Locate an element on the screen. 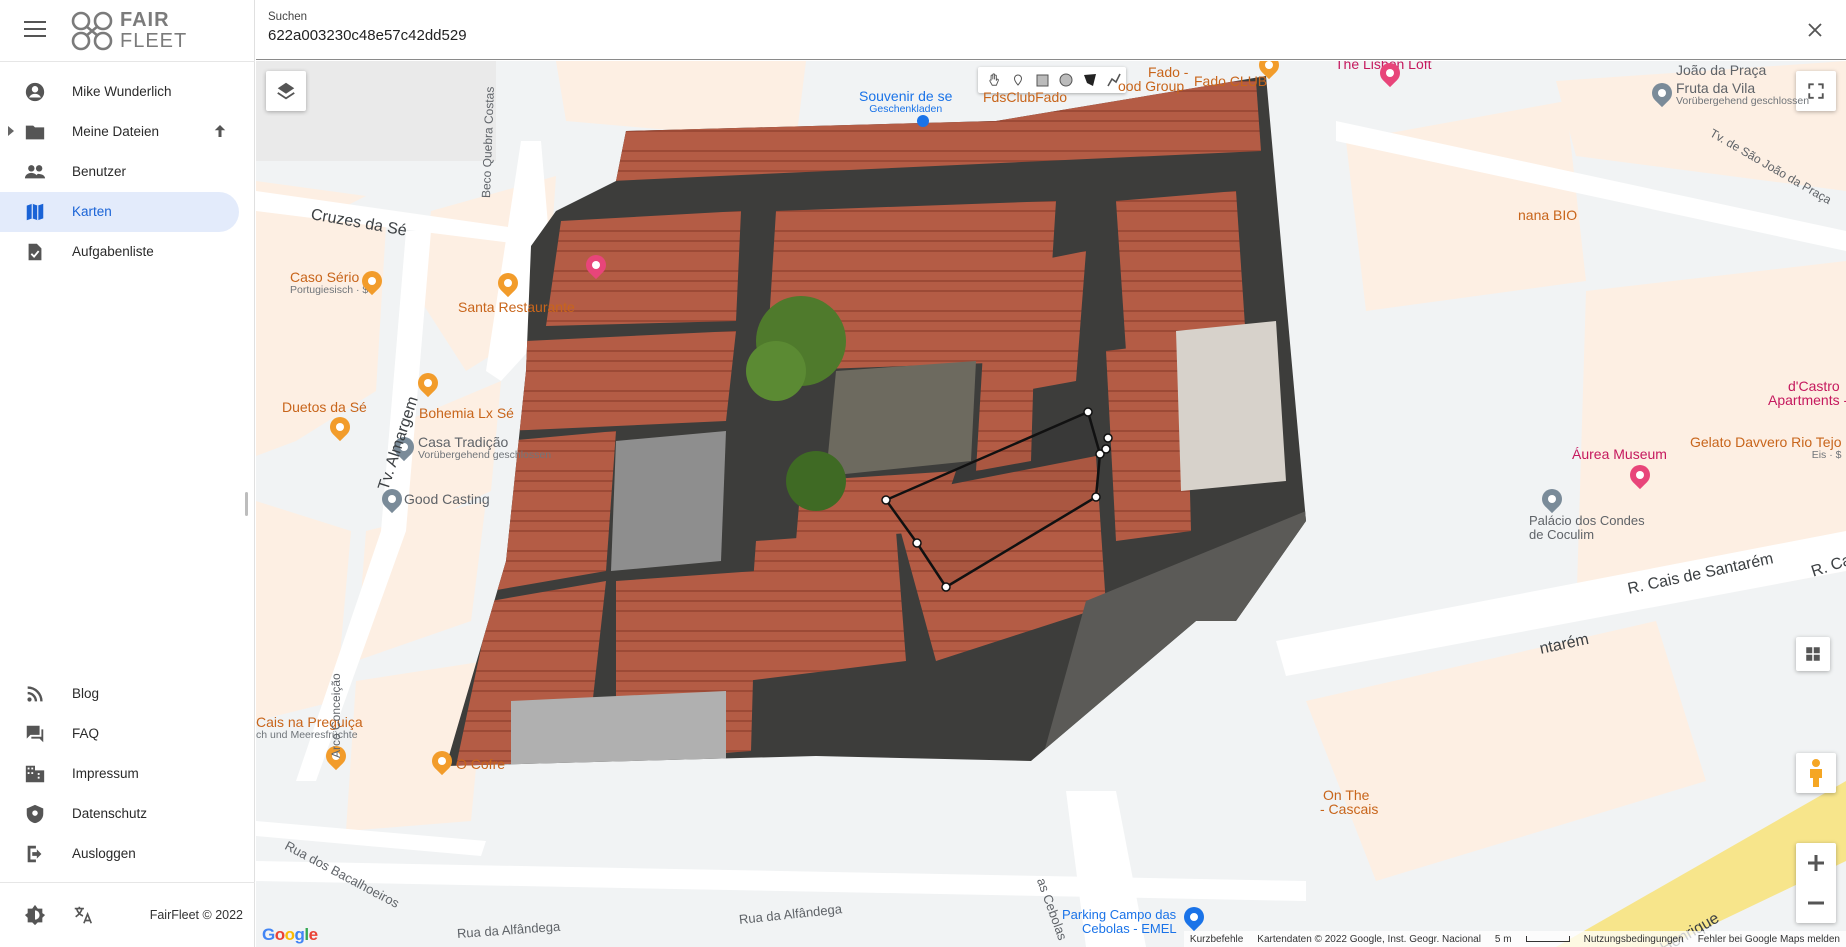  poi-on-the: On The is located at coordinates (1346, 795).